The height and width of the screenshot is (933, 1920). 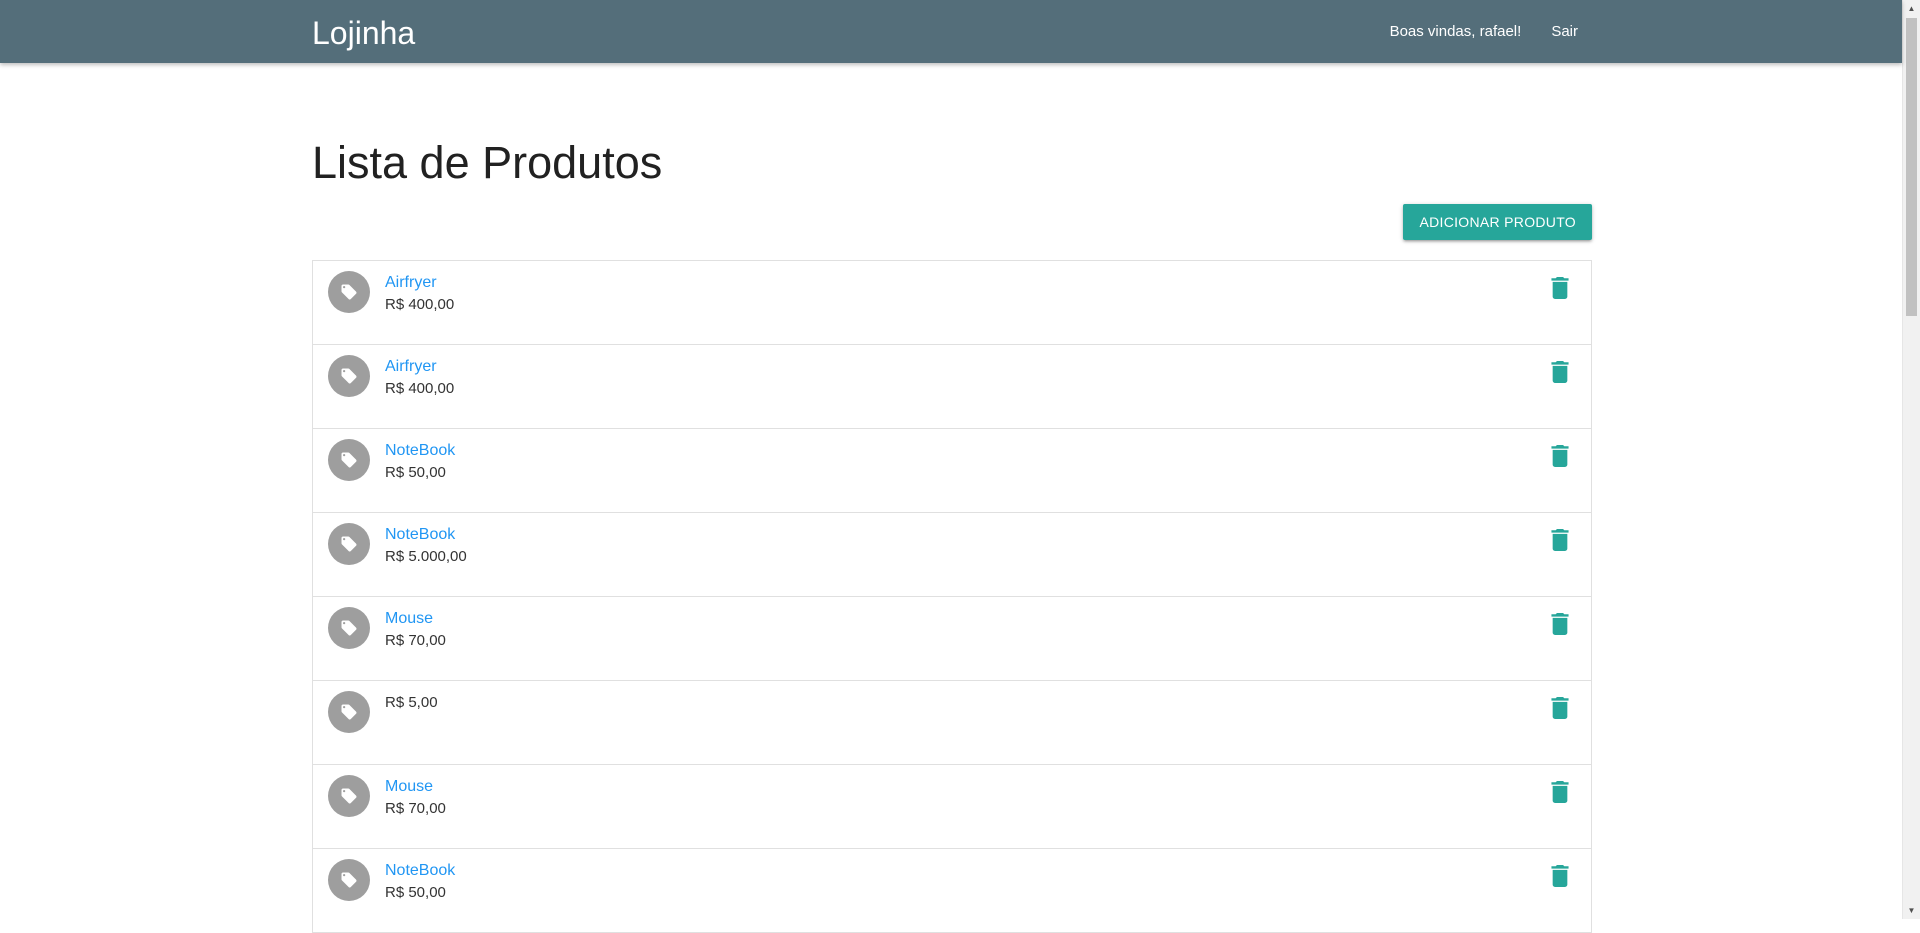 What do you see at coordinates (363, 33) in the screenshot?
I see `brand-logo: Lojinha` at bounding box center [363, 33].